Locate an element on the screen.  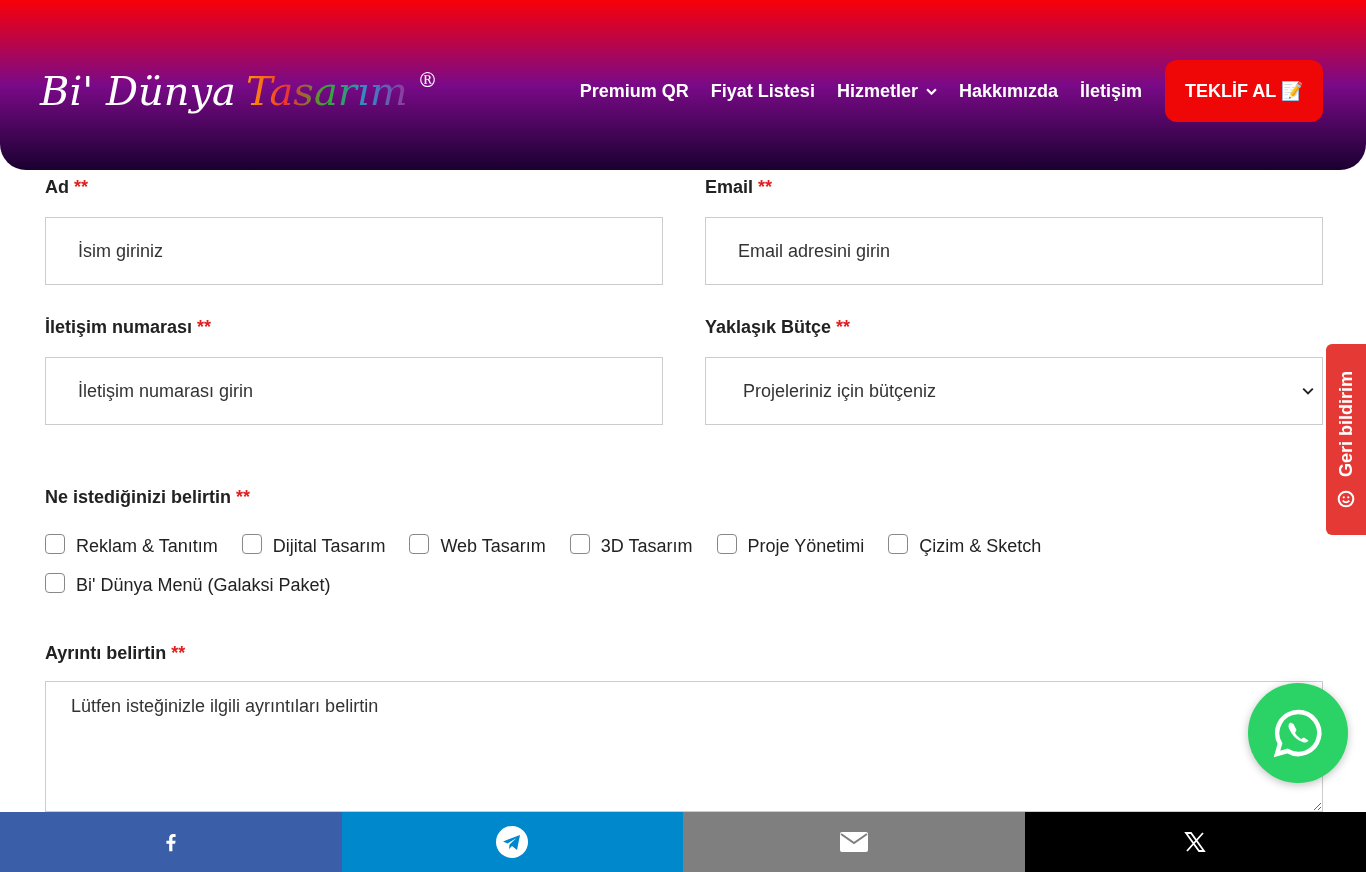
input-field: İletişim numarası girin is located at coordinates (354, 391).